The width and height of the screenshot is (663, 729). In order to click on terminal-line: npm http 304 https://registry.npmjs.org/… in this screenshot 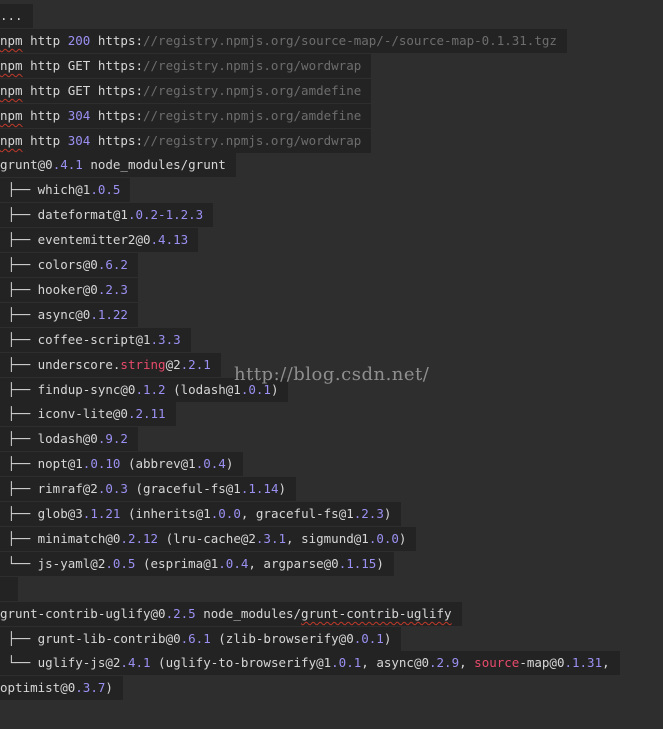, I will do `click(186, 141)`.